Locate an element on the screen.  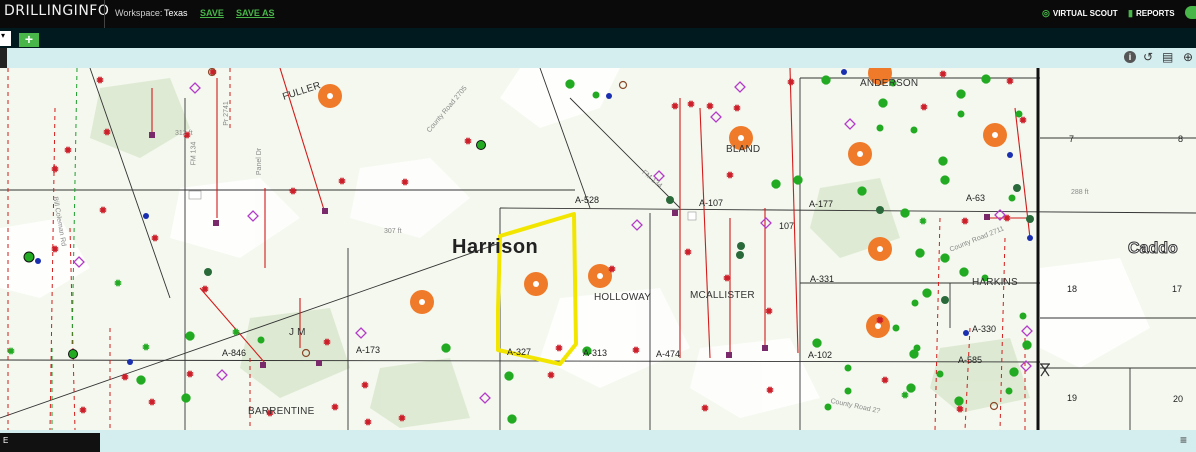
survey-label: A-102 is located at coordinates (820, 355).